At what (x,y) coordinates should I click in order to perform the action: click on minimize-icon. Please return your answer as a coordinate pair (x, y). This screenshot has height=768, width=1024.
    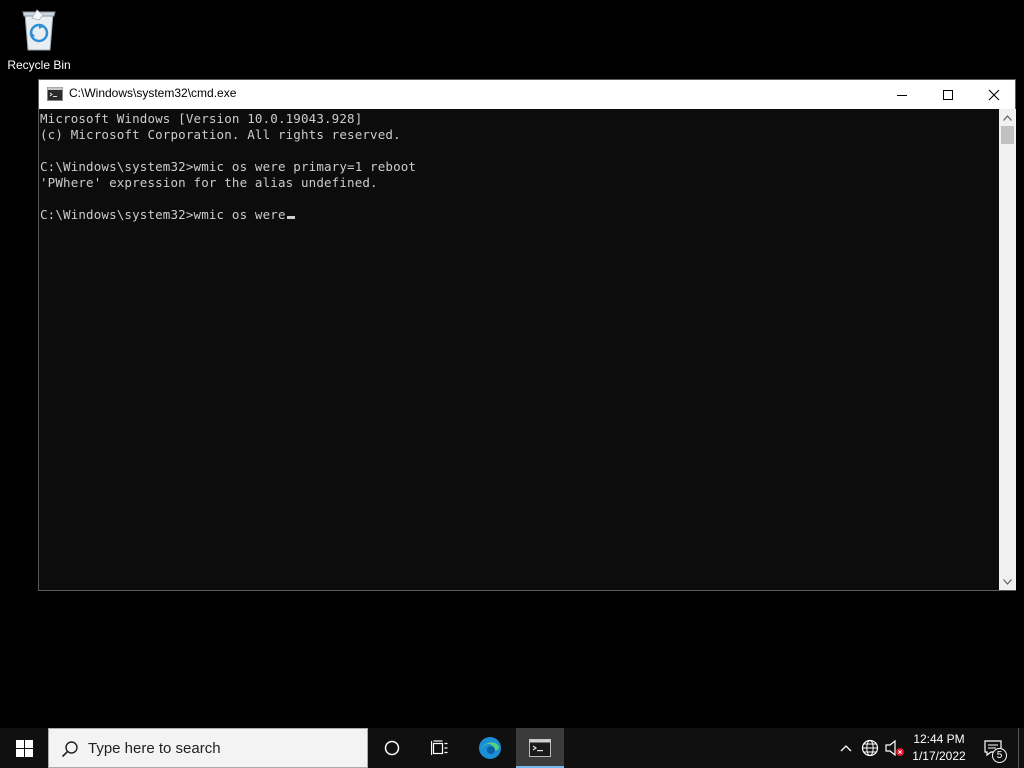
    Looking at the image, I should click on (902, 95).